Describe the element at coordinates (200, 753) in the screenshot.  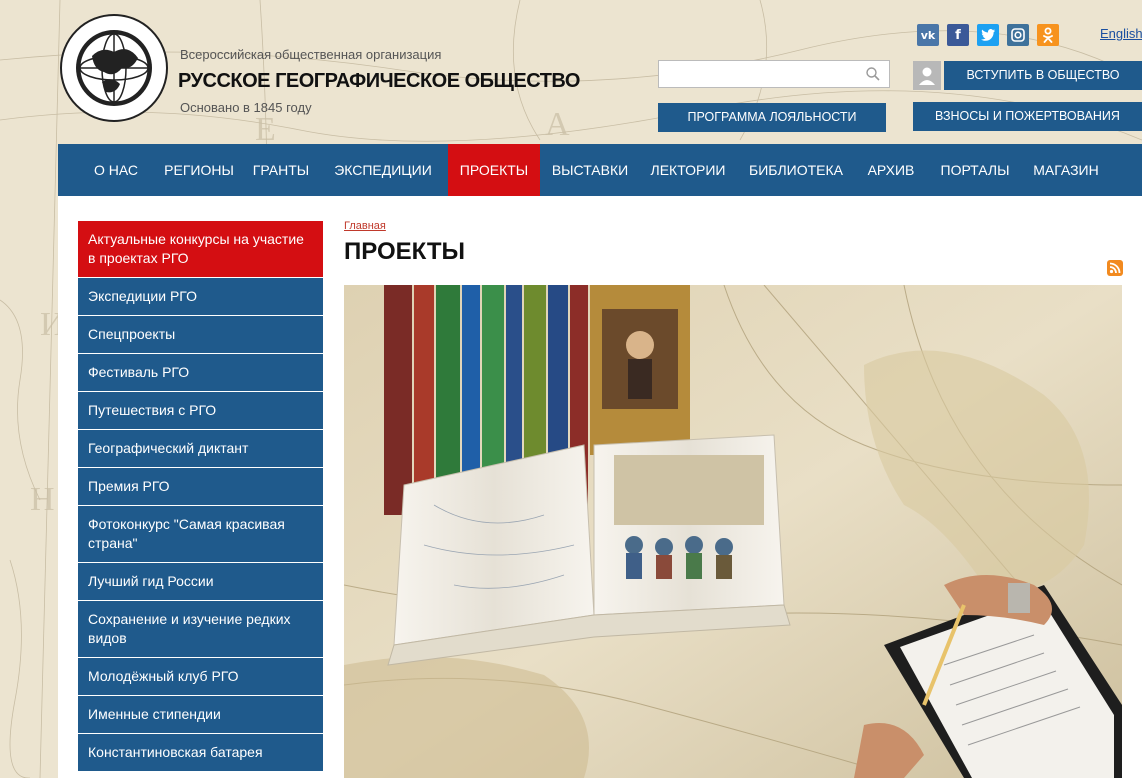
I see `sidebar-item-konstantin-battery: Константиновская батарея` at that location.